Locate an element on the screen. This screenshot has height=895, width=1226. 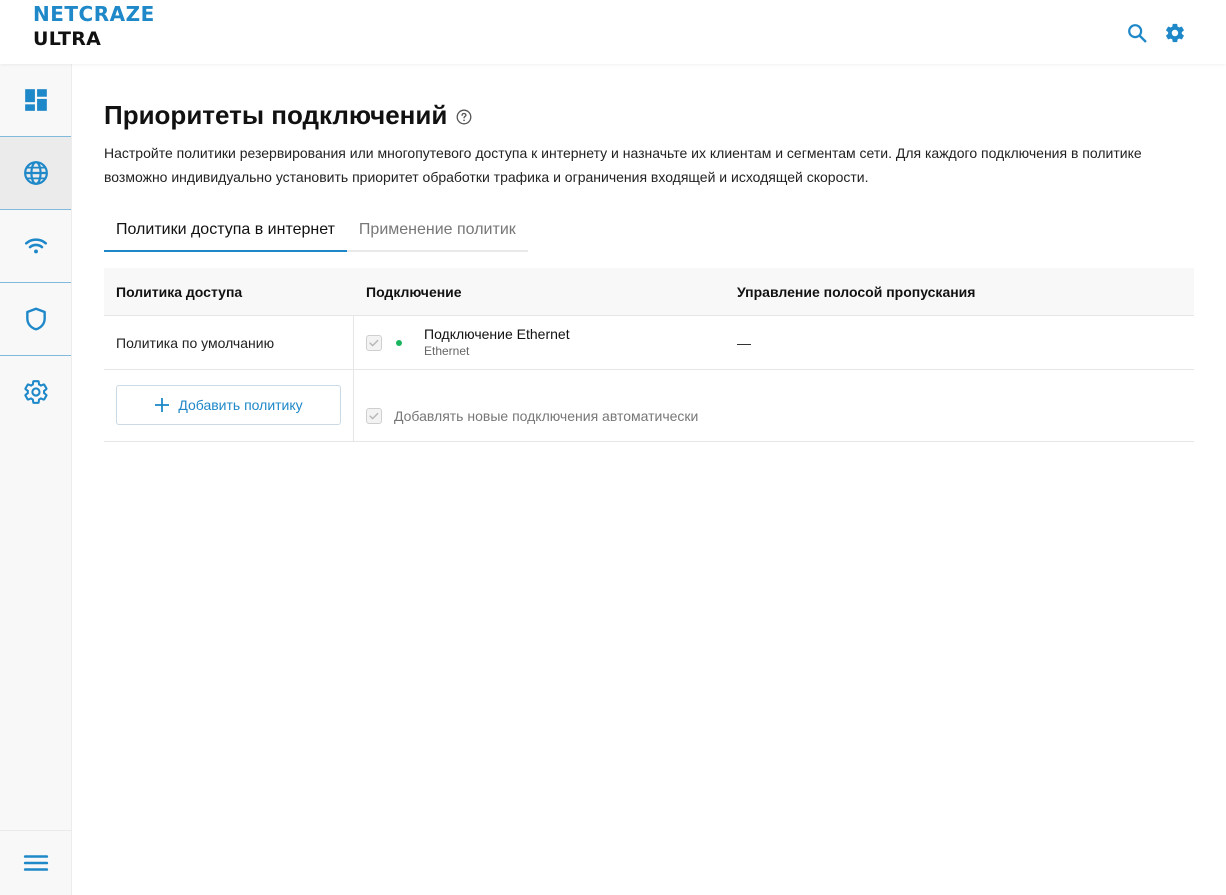
header-actions is located at coordinates (1156, 33).